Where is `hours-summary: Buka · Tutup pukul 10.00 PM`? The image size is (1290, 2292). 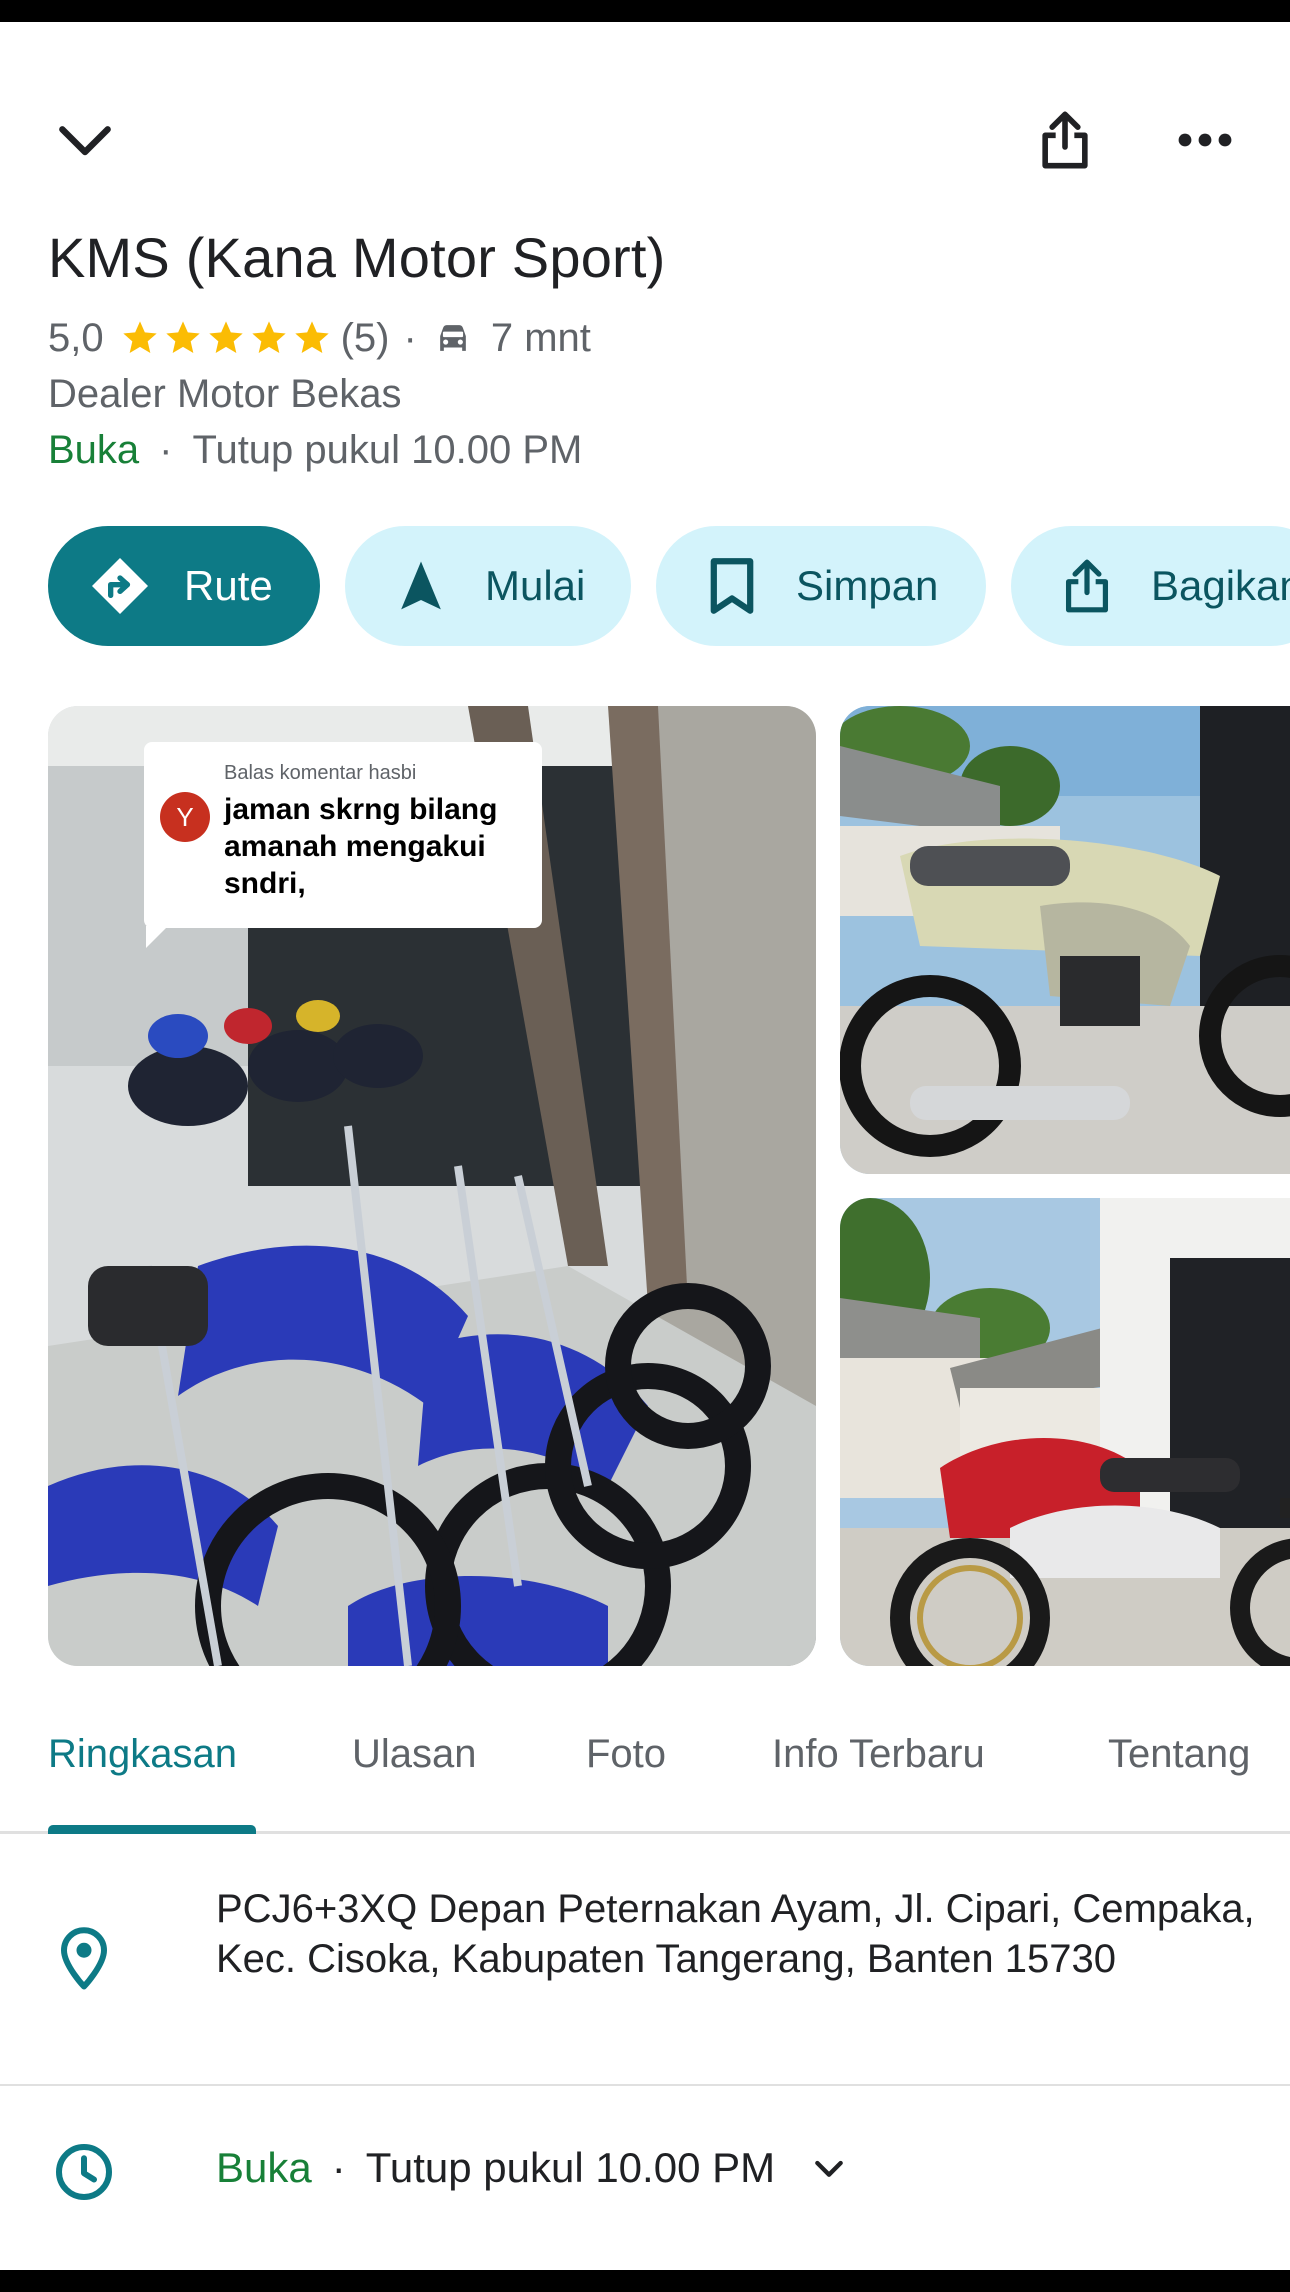 hours-summary: Buka · Tutup pukul 10.00 PM is located at coordinates (315, 450).